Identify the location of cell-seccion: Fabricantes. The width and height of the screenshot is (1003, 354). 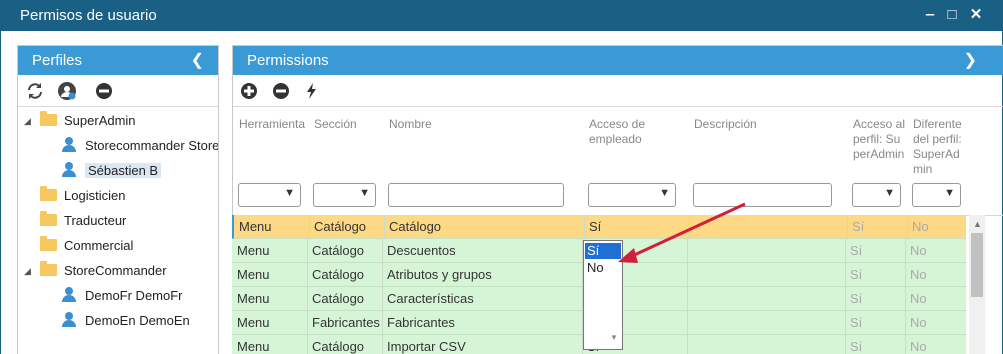
(346, 322).